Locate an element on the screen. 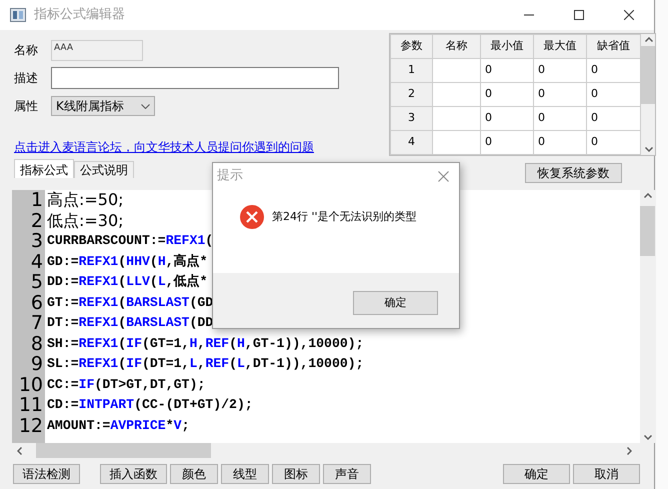 The height and width of the screenshot is (489, 668). dialog-title: 提示 is located at coordinates (230, 176).